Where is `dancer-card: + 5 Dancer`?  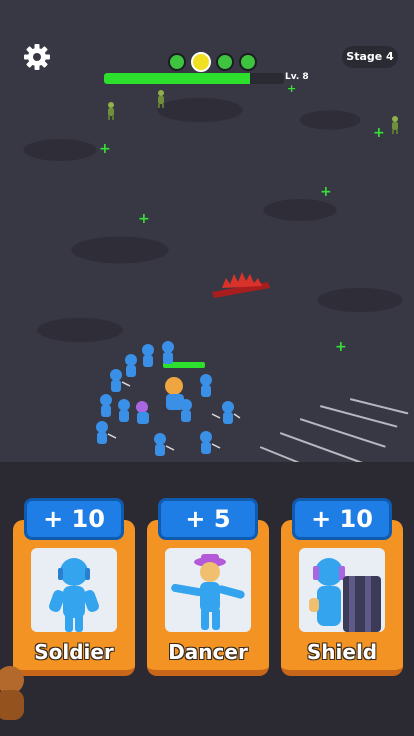
dancer-card: + 5 Dancer is located at coordinates (208, 587).